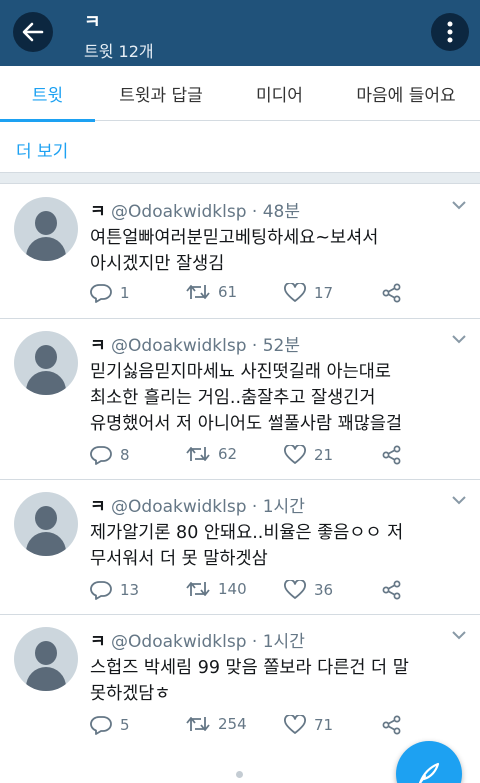  Describe the element at coordinates (110, 293) in the screenshot. I see `reply-button: 1` at that location.